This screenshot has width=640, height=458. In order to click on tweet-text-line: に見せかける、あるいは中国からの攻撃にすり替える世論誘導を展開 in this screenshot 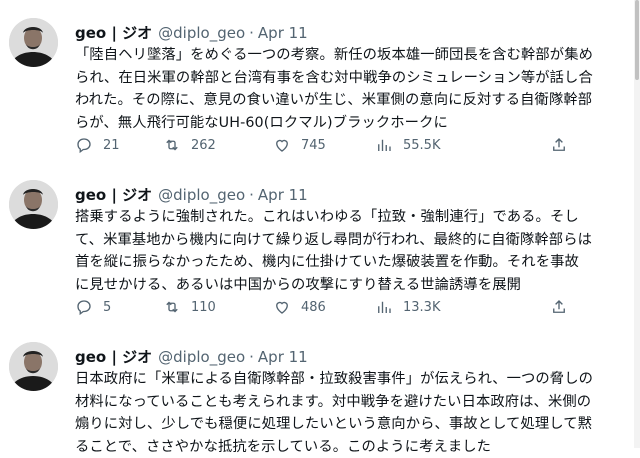, I will do `click(351, 285)`.